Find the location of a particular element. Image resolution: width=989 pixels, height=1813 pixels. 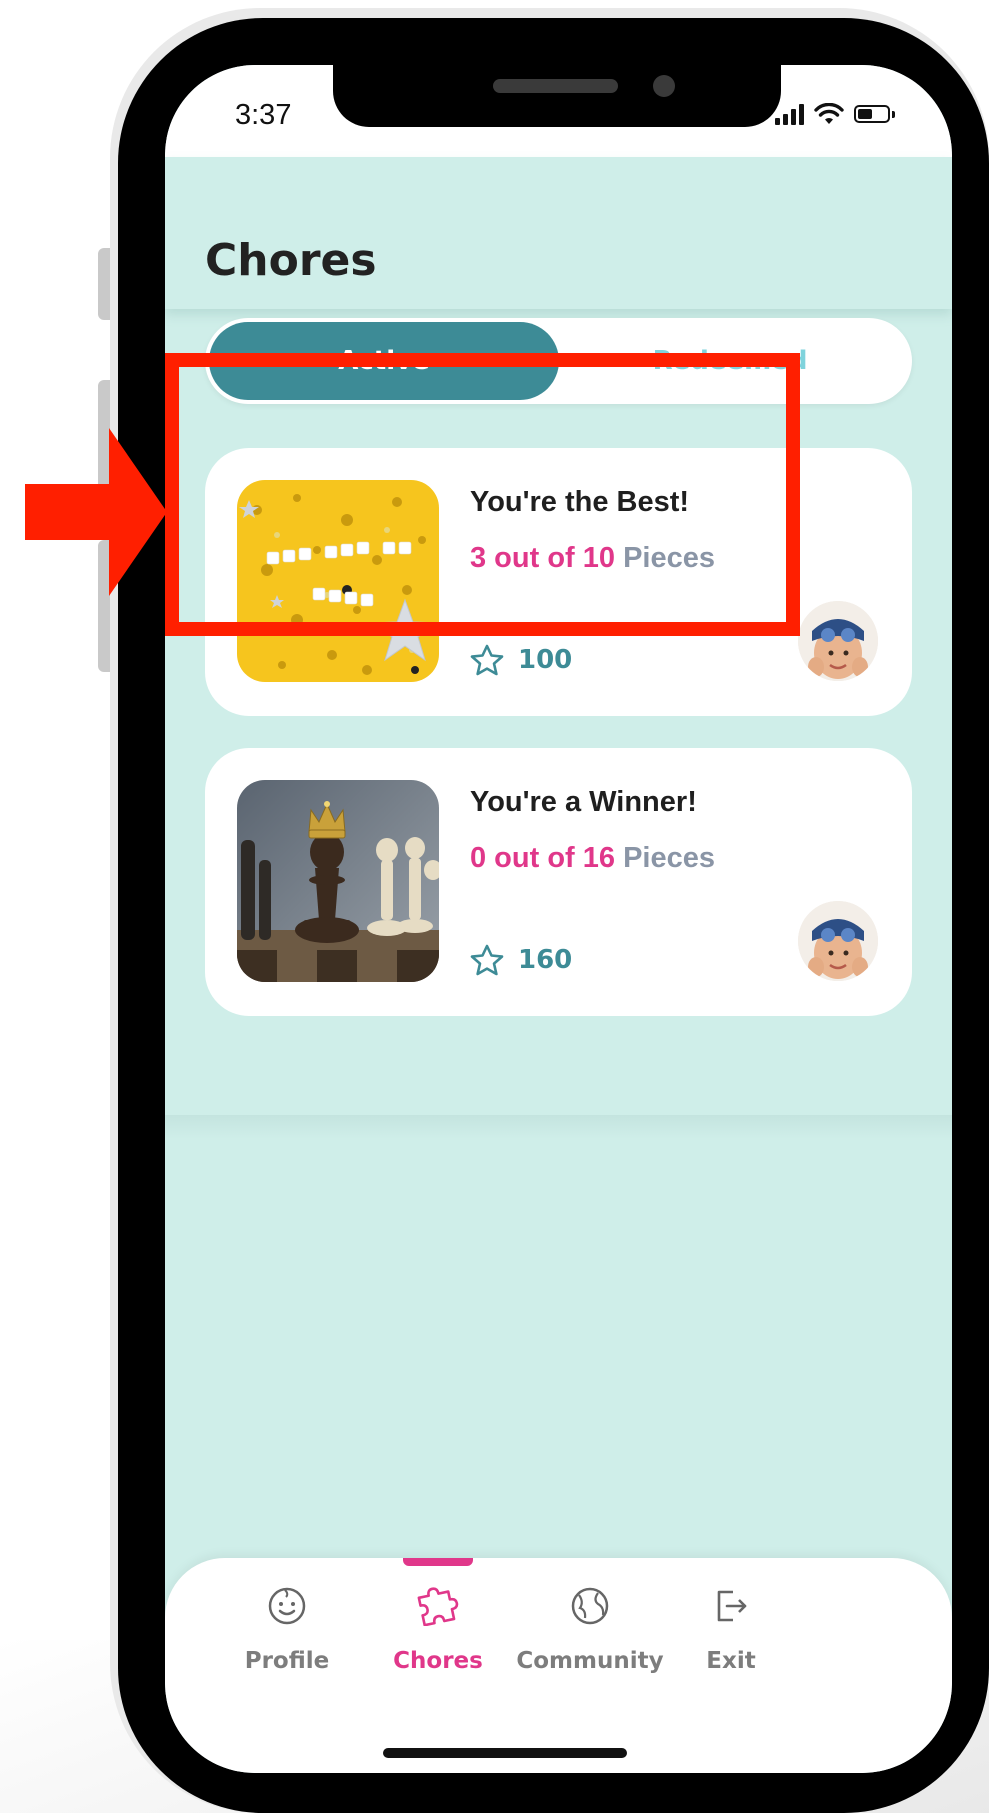

progress-count: 3 out of 10 is located at coordinates (543, 558).